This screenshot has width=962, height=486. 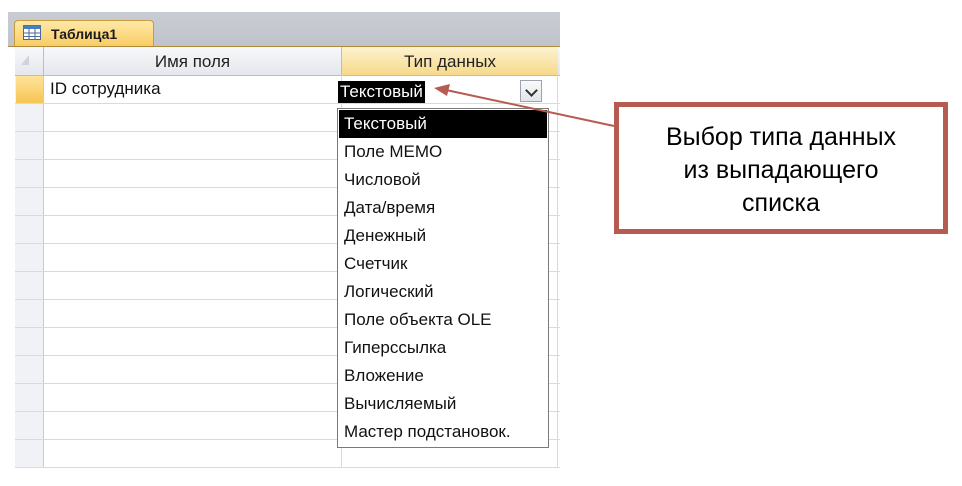 I want to click on tab-table1: Таблица1, so click(x=84, y=33).